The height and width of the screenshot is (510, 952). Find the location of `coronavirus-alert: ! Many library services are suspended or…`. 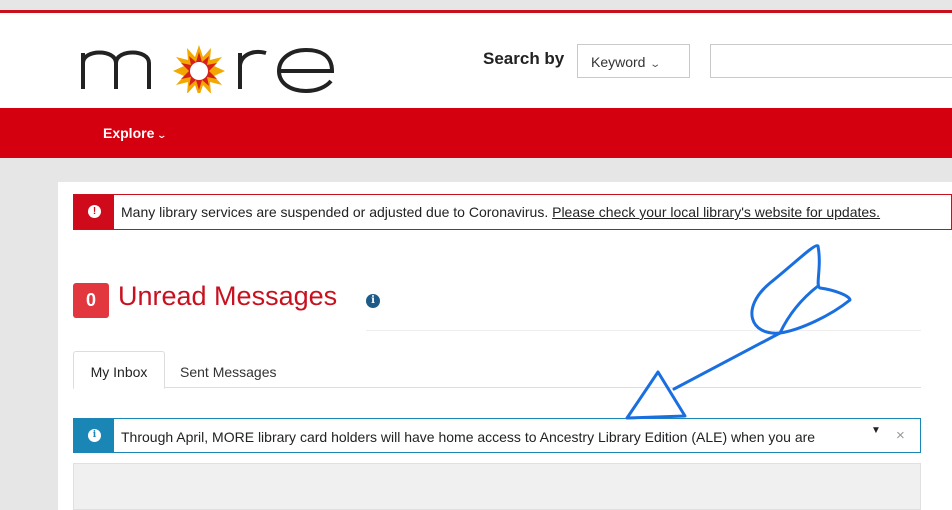

coronavirus-alert: ! Many library services are suspended or… is located at coordinates (512, 212).